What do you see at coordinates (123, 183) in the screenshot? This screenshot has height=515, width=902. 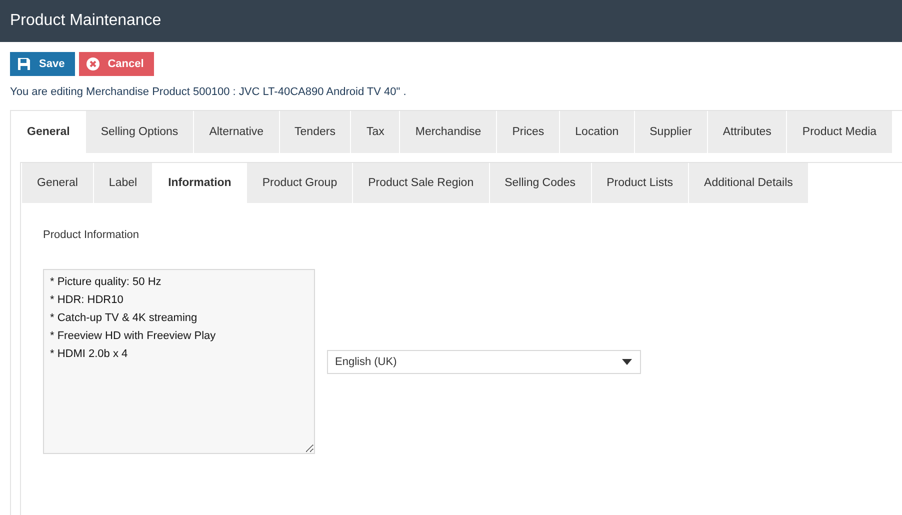 I see `tab: Label` at bounding box center [123, 183].